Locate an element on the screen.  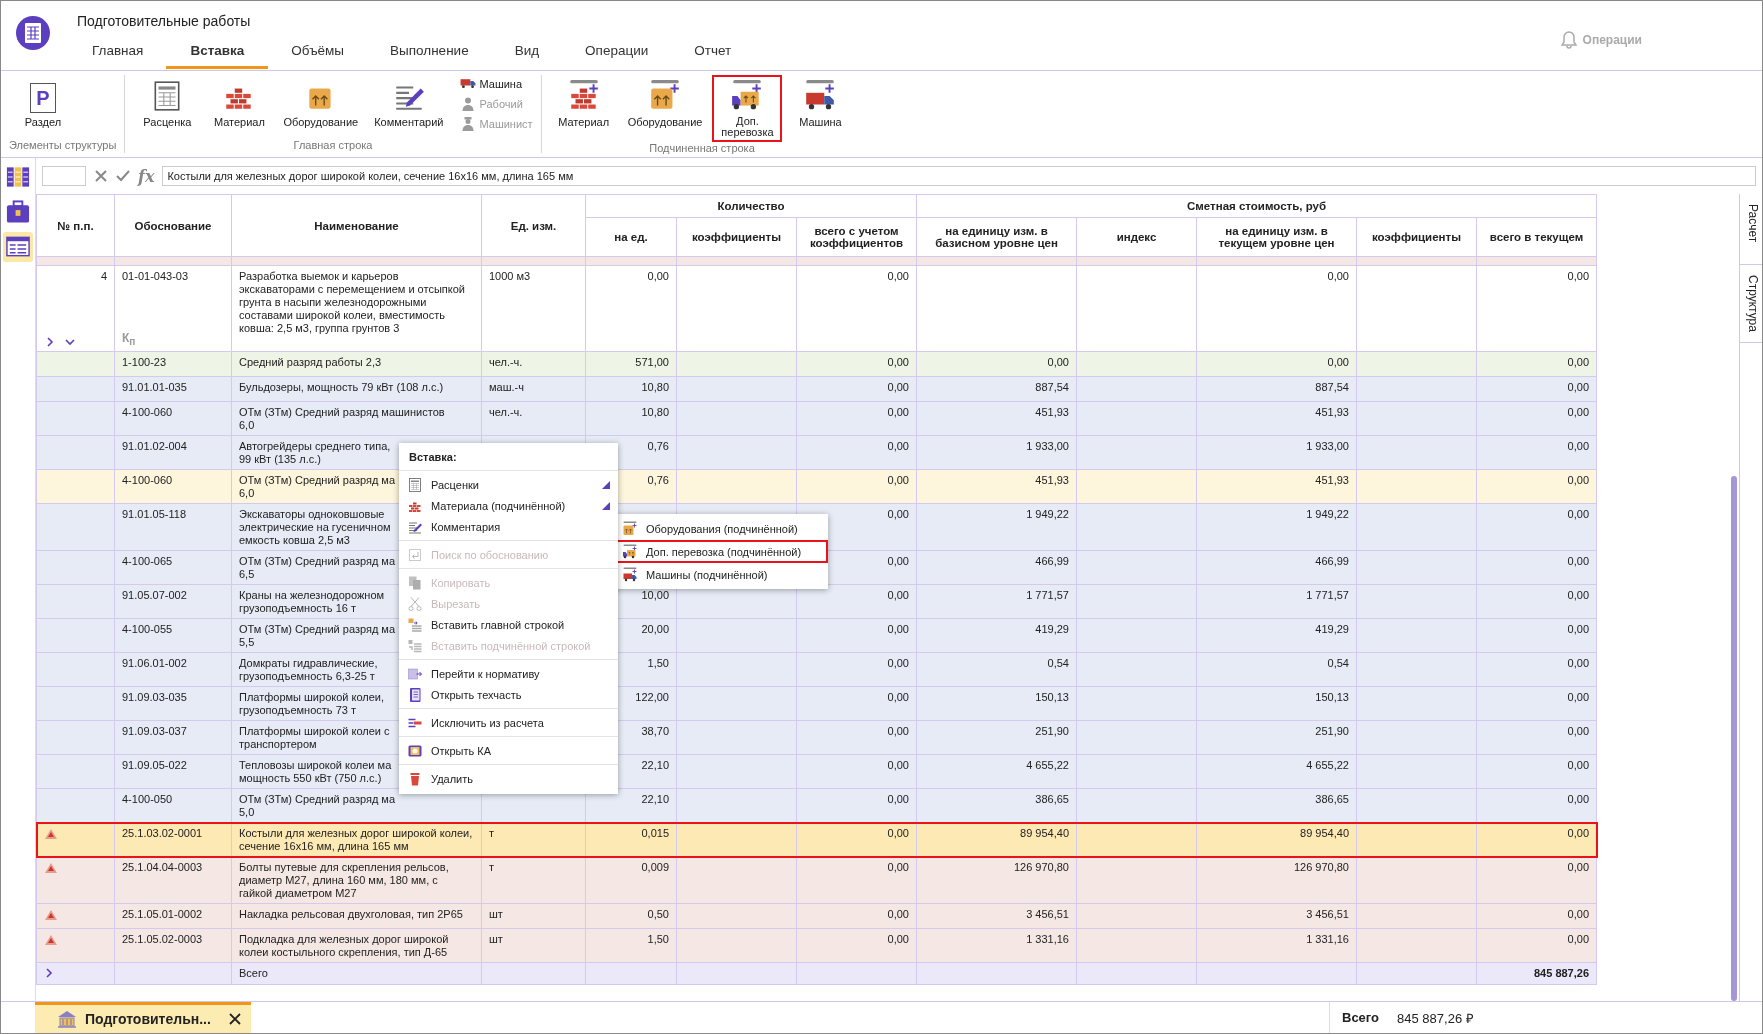
column-header: Обоснование is located at coordinates (173, 225).